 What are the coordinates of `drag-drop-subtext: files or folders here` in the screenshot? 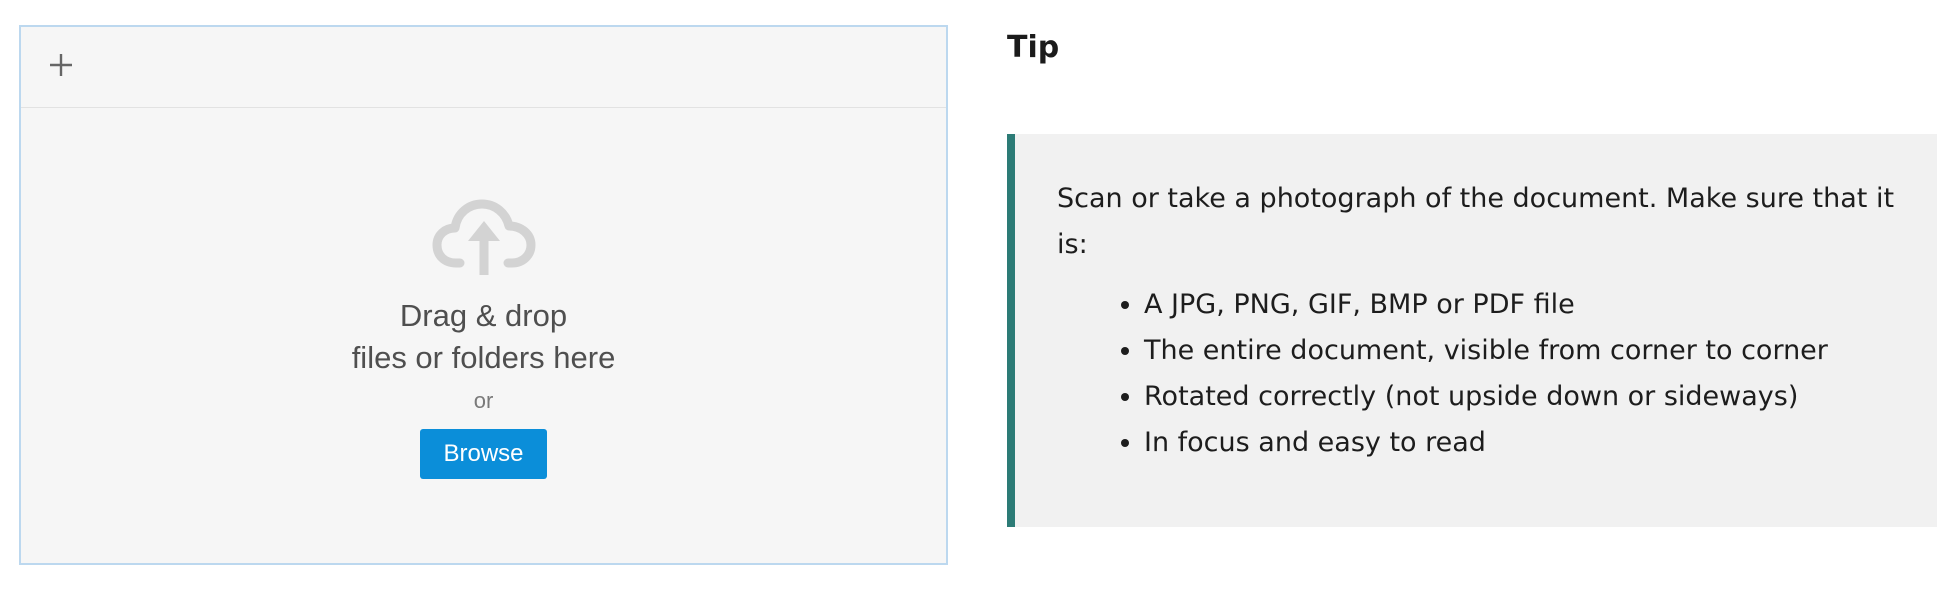 It's located at (483, 357).